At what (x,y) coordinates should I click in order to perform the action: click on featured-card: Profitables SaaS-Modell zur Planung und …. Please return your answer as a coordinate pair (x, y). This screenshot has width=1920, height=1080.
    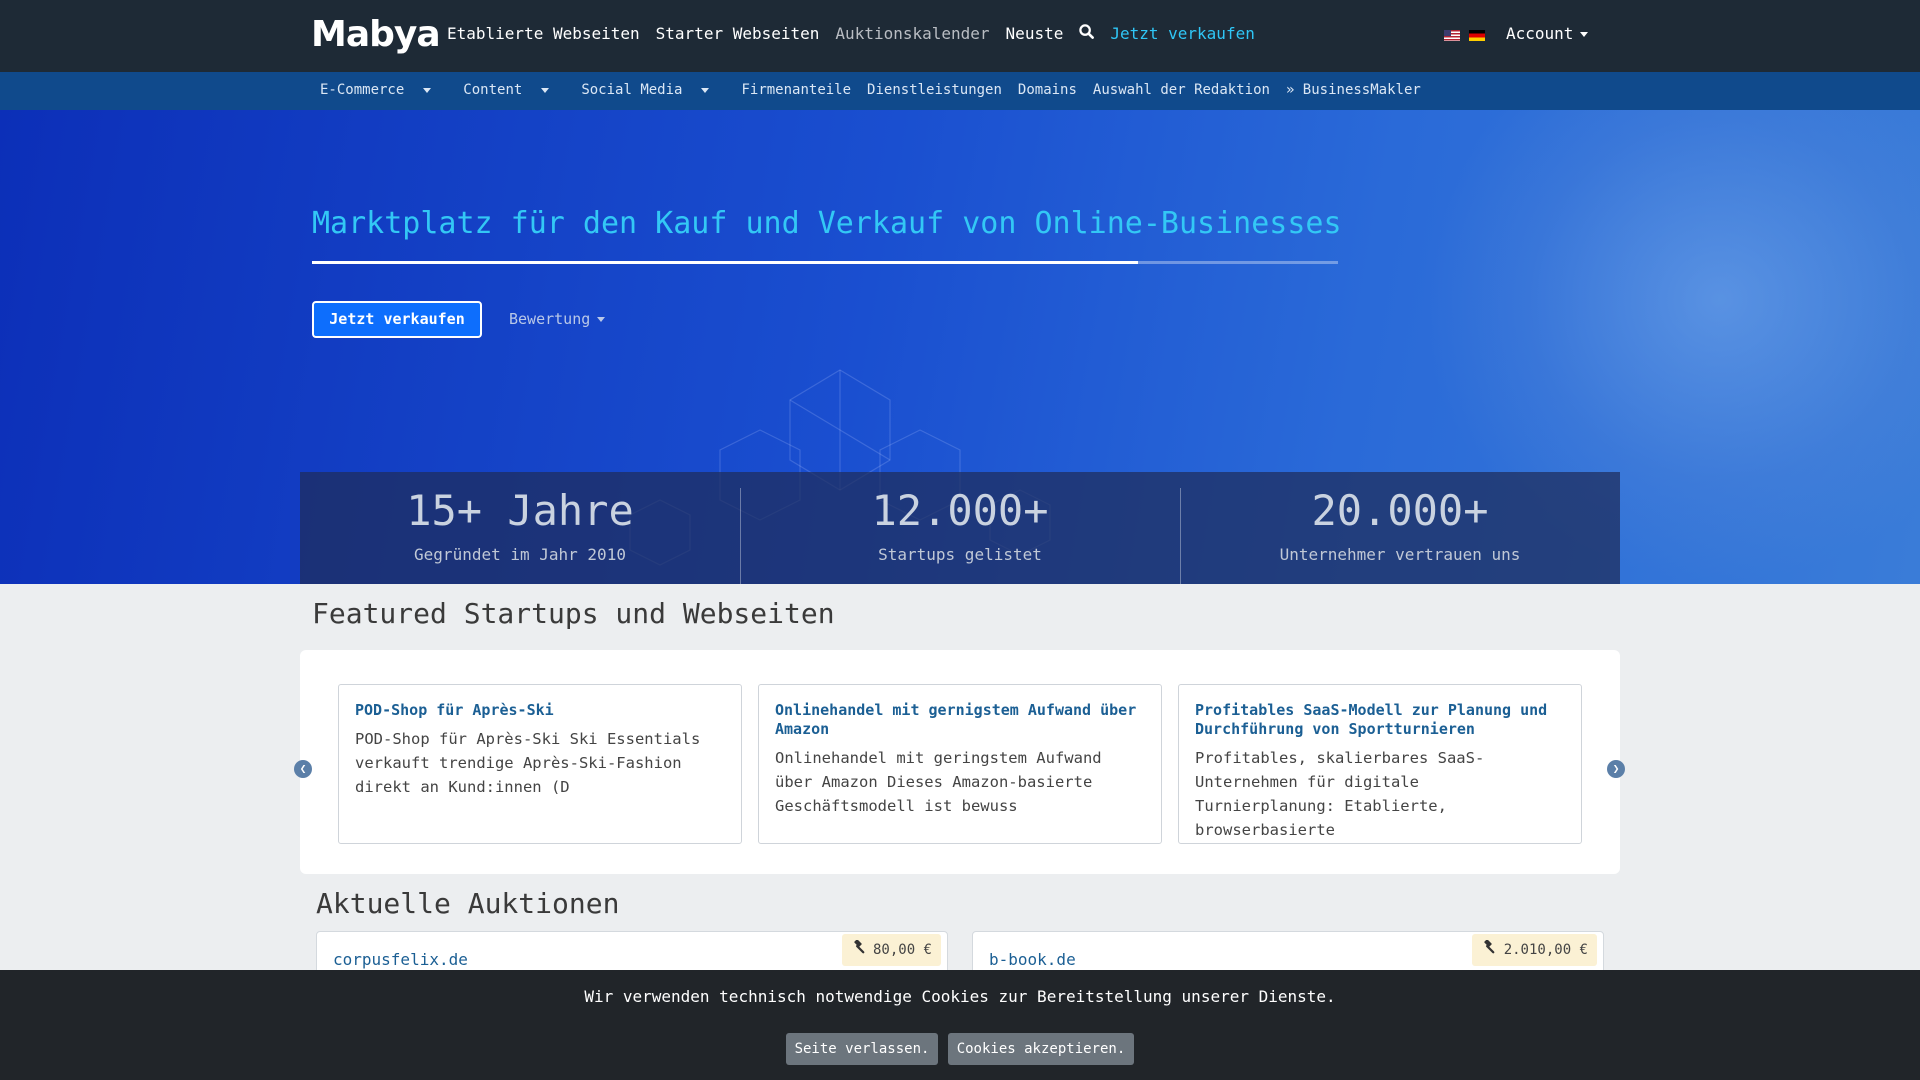
    Looking at the image, I should click on (1380, 764).